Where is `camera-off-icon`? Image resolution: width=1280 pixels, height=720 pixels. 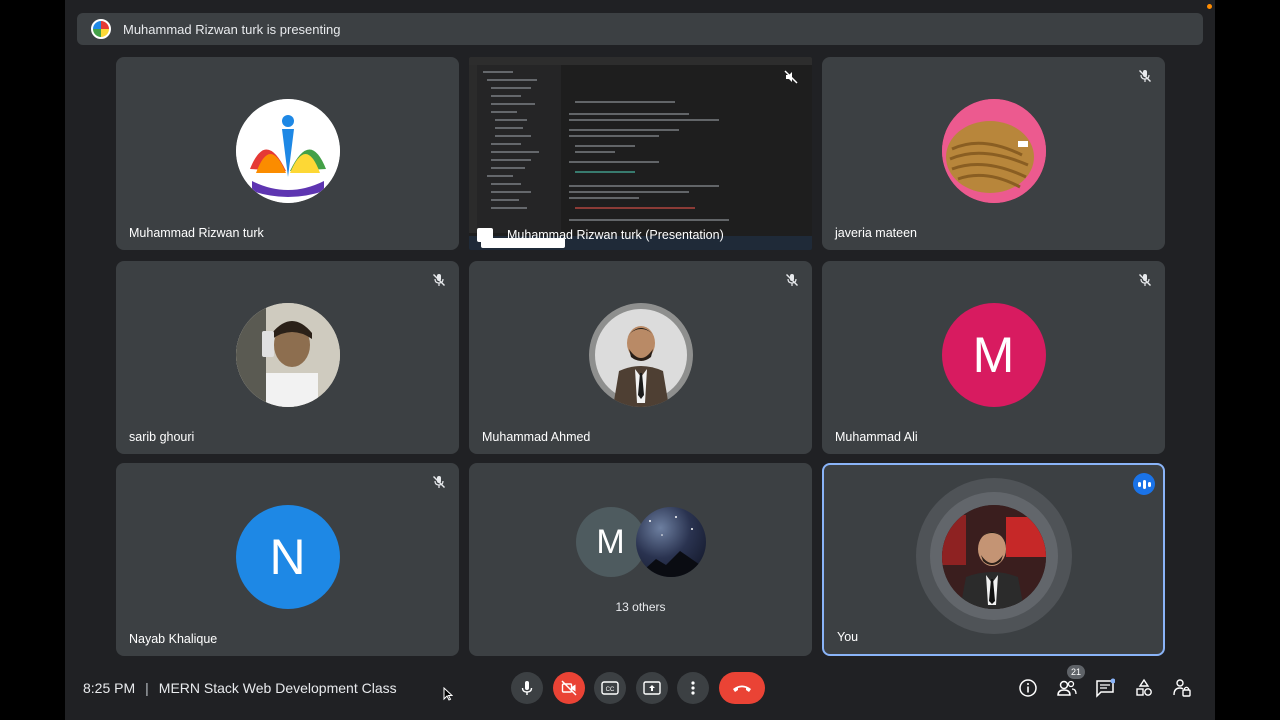
camera-off-icon is located at coordinates (569, 688).